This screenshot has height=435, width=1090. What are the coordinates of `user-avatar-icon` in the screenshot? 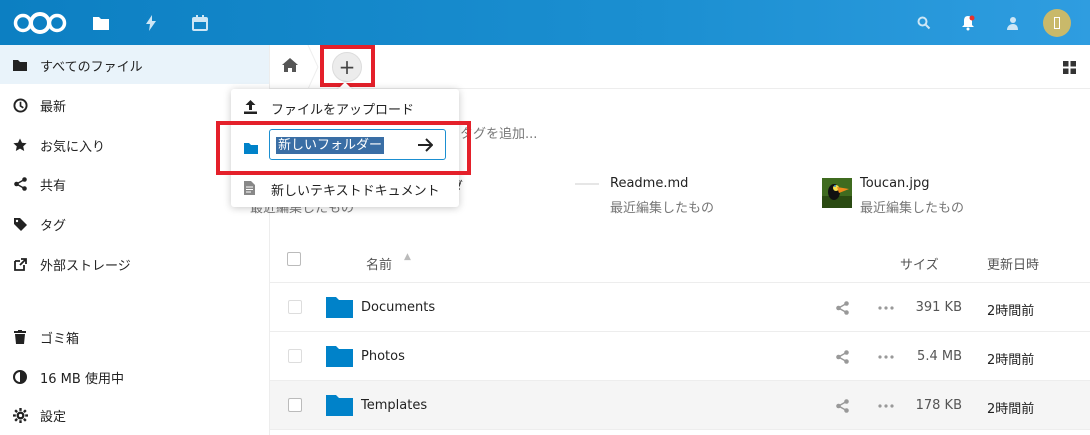 It's located at (1057, 22).